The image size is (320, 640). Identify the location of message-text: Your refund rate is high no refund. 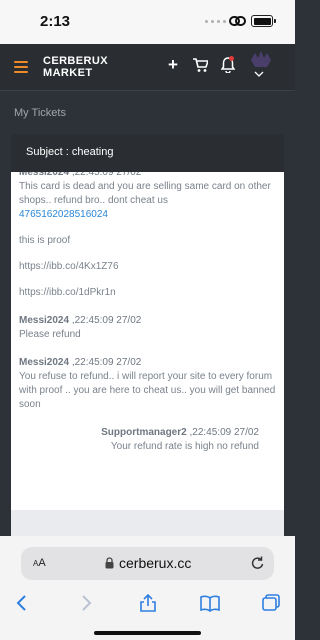
(184, 446).